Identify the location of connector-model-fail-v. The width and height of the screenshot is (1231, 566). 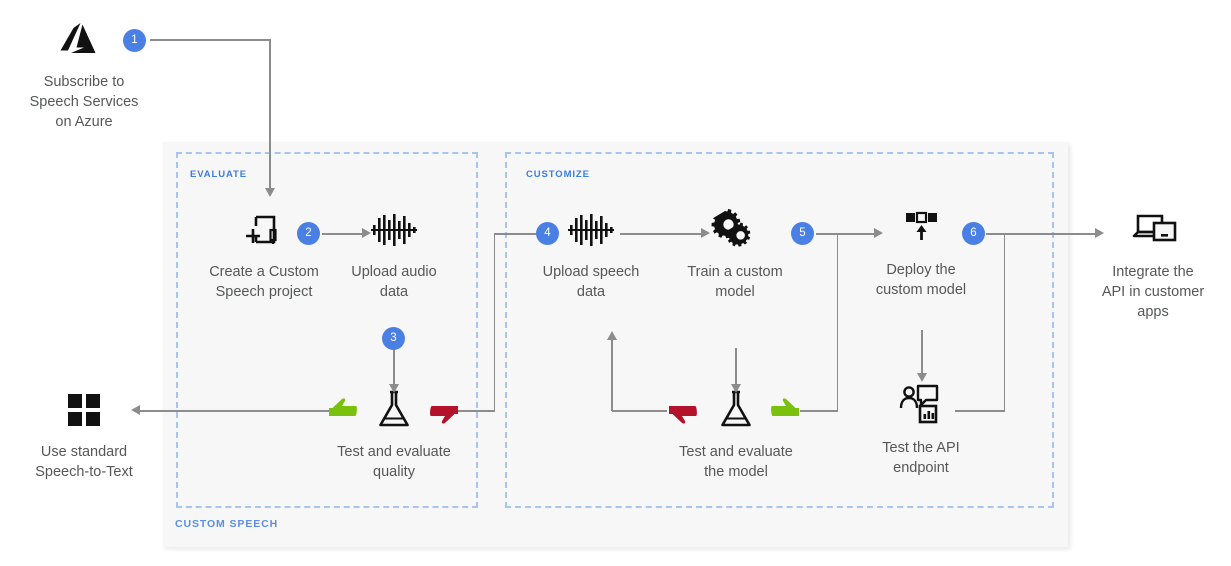
(612, 375).